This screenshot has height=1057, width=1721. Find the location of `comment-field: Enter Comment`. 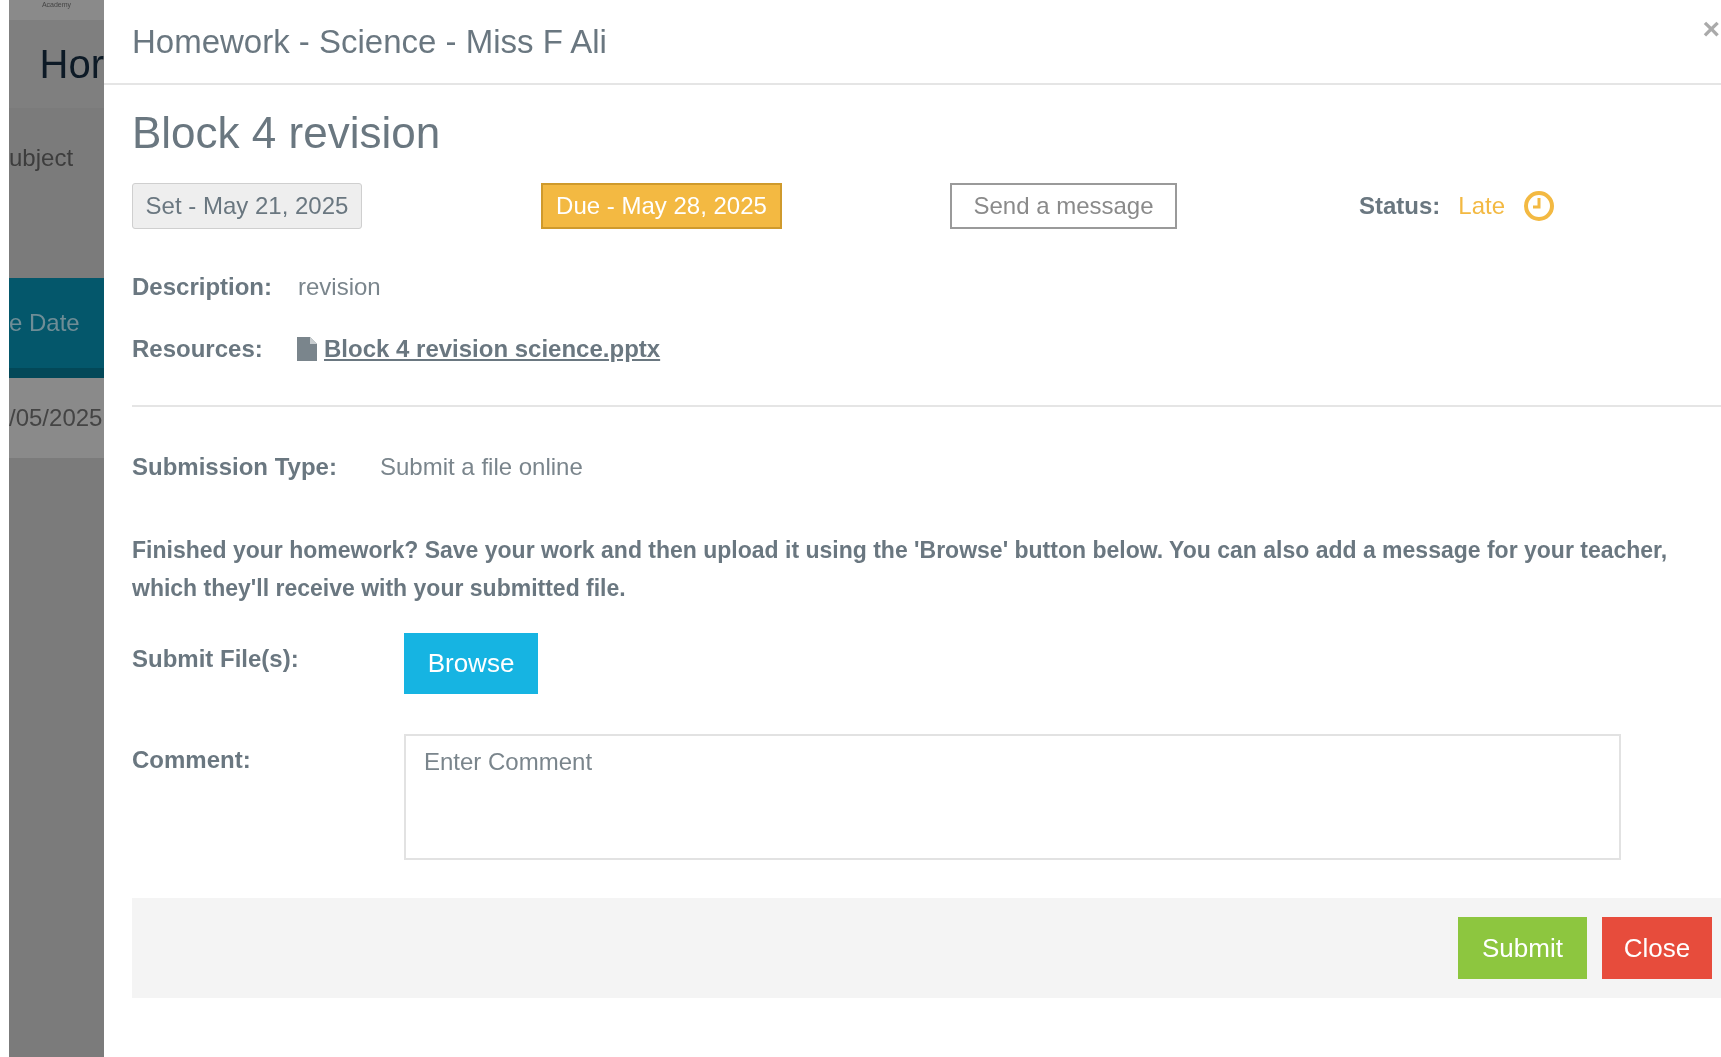

comment-field: Enter Comment is located at coordinates (1012, 797).